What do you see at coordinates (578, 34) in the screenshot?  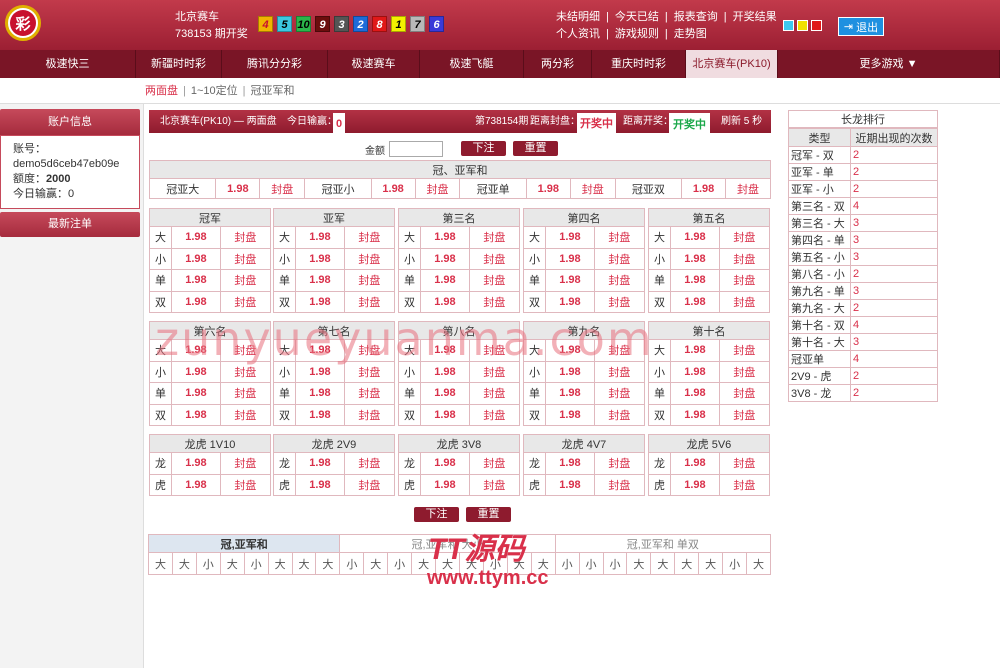 I see `top-link: 个人资讯` at bounding box center [578, 34].